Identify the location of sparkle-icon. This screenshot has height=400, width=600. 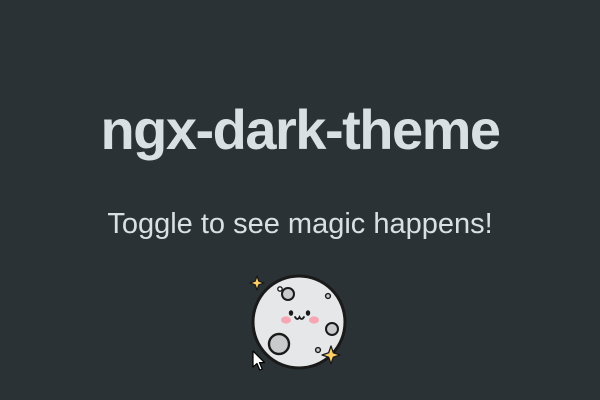
(257, 283).